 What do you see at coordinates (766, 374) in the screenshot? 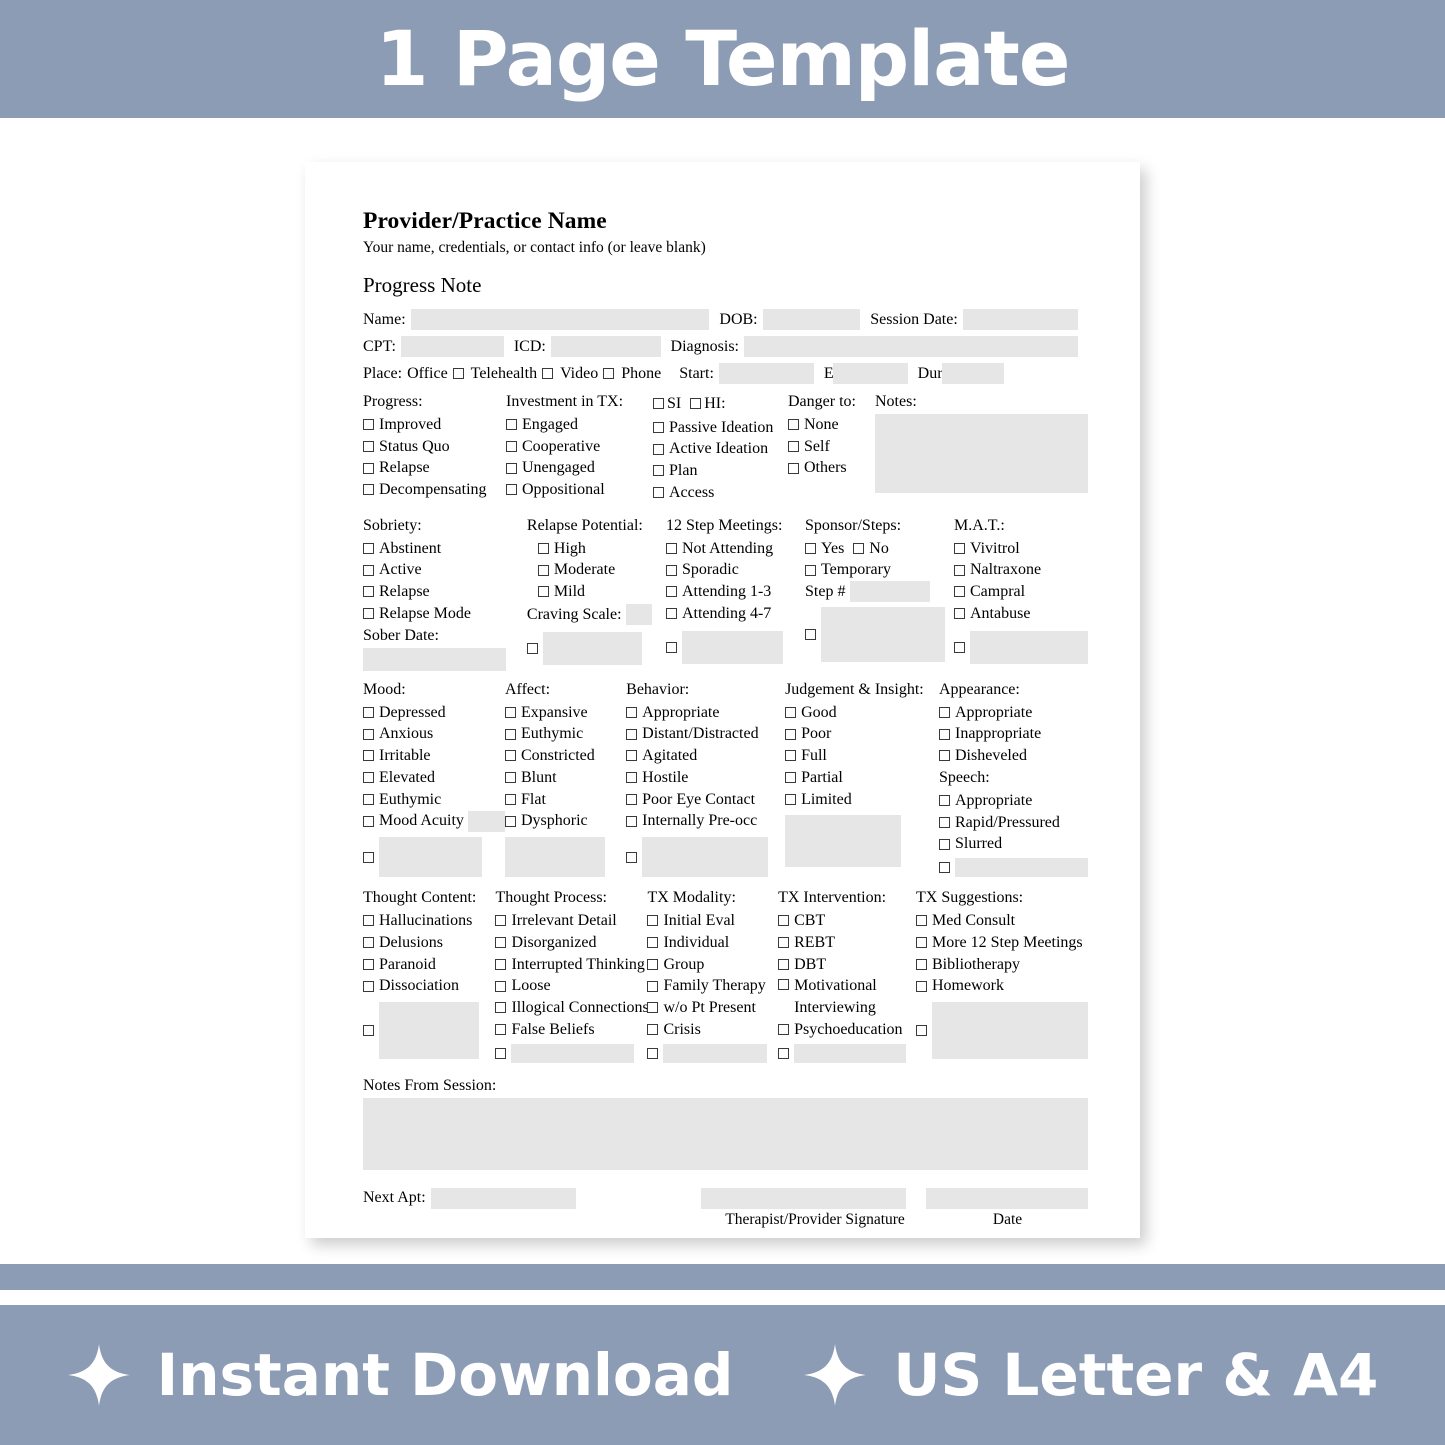
I see `start-input` at bounding box center [766, 374].